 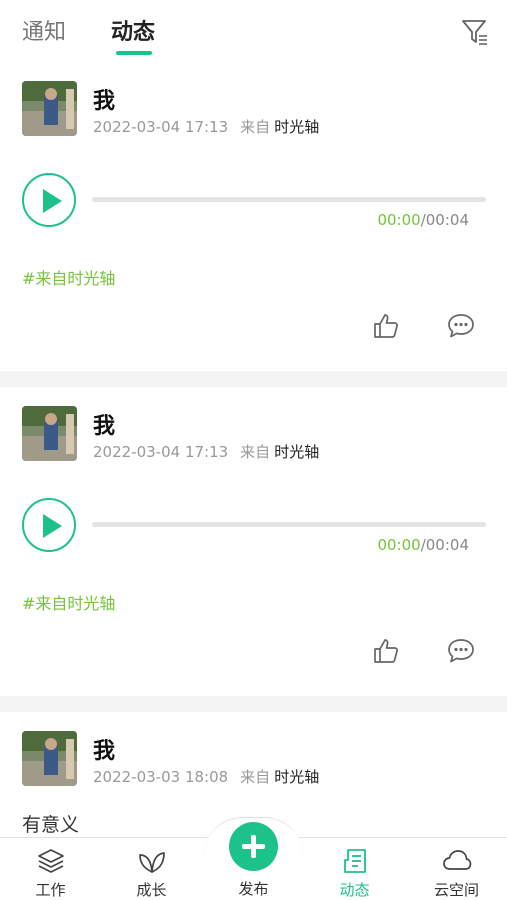 I want to click on layers-icon, so click(x=51, y=861).